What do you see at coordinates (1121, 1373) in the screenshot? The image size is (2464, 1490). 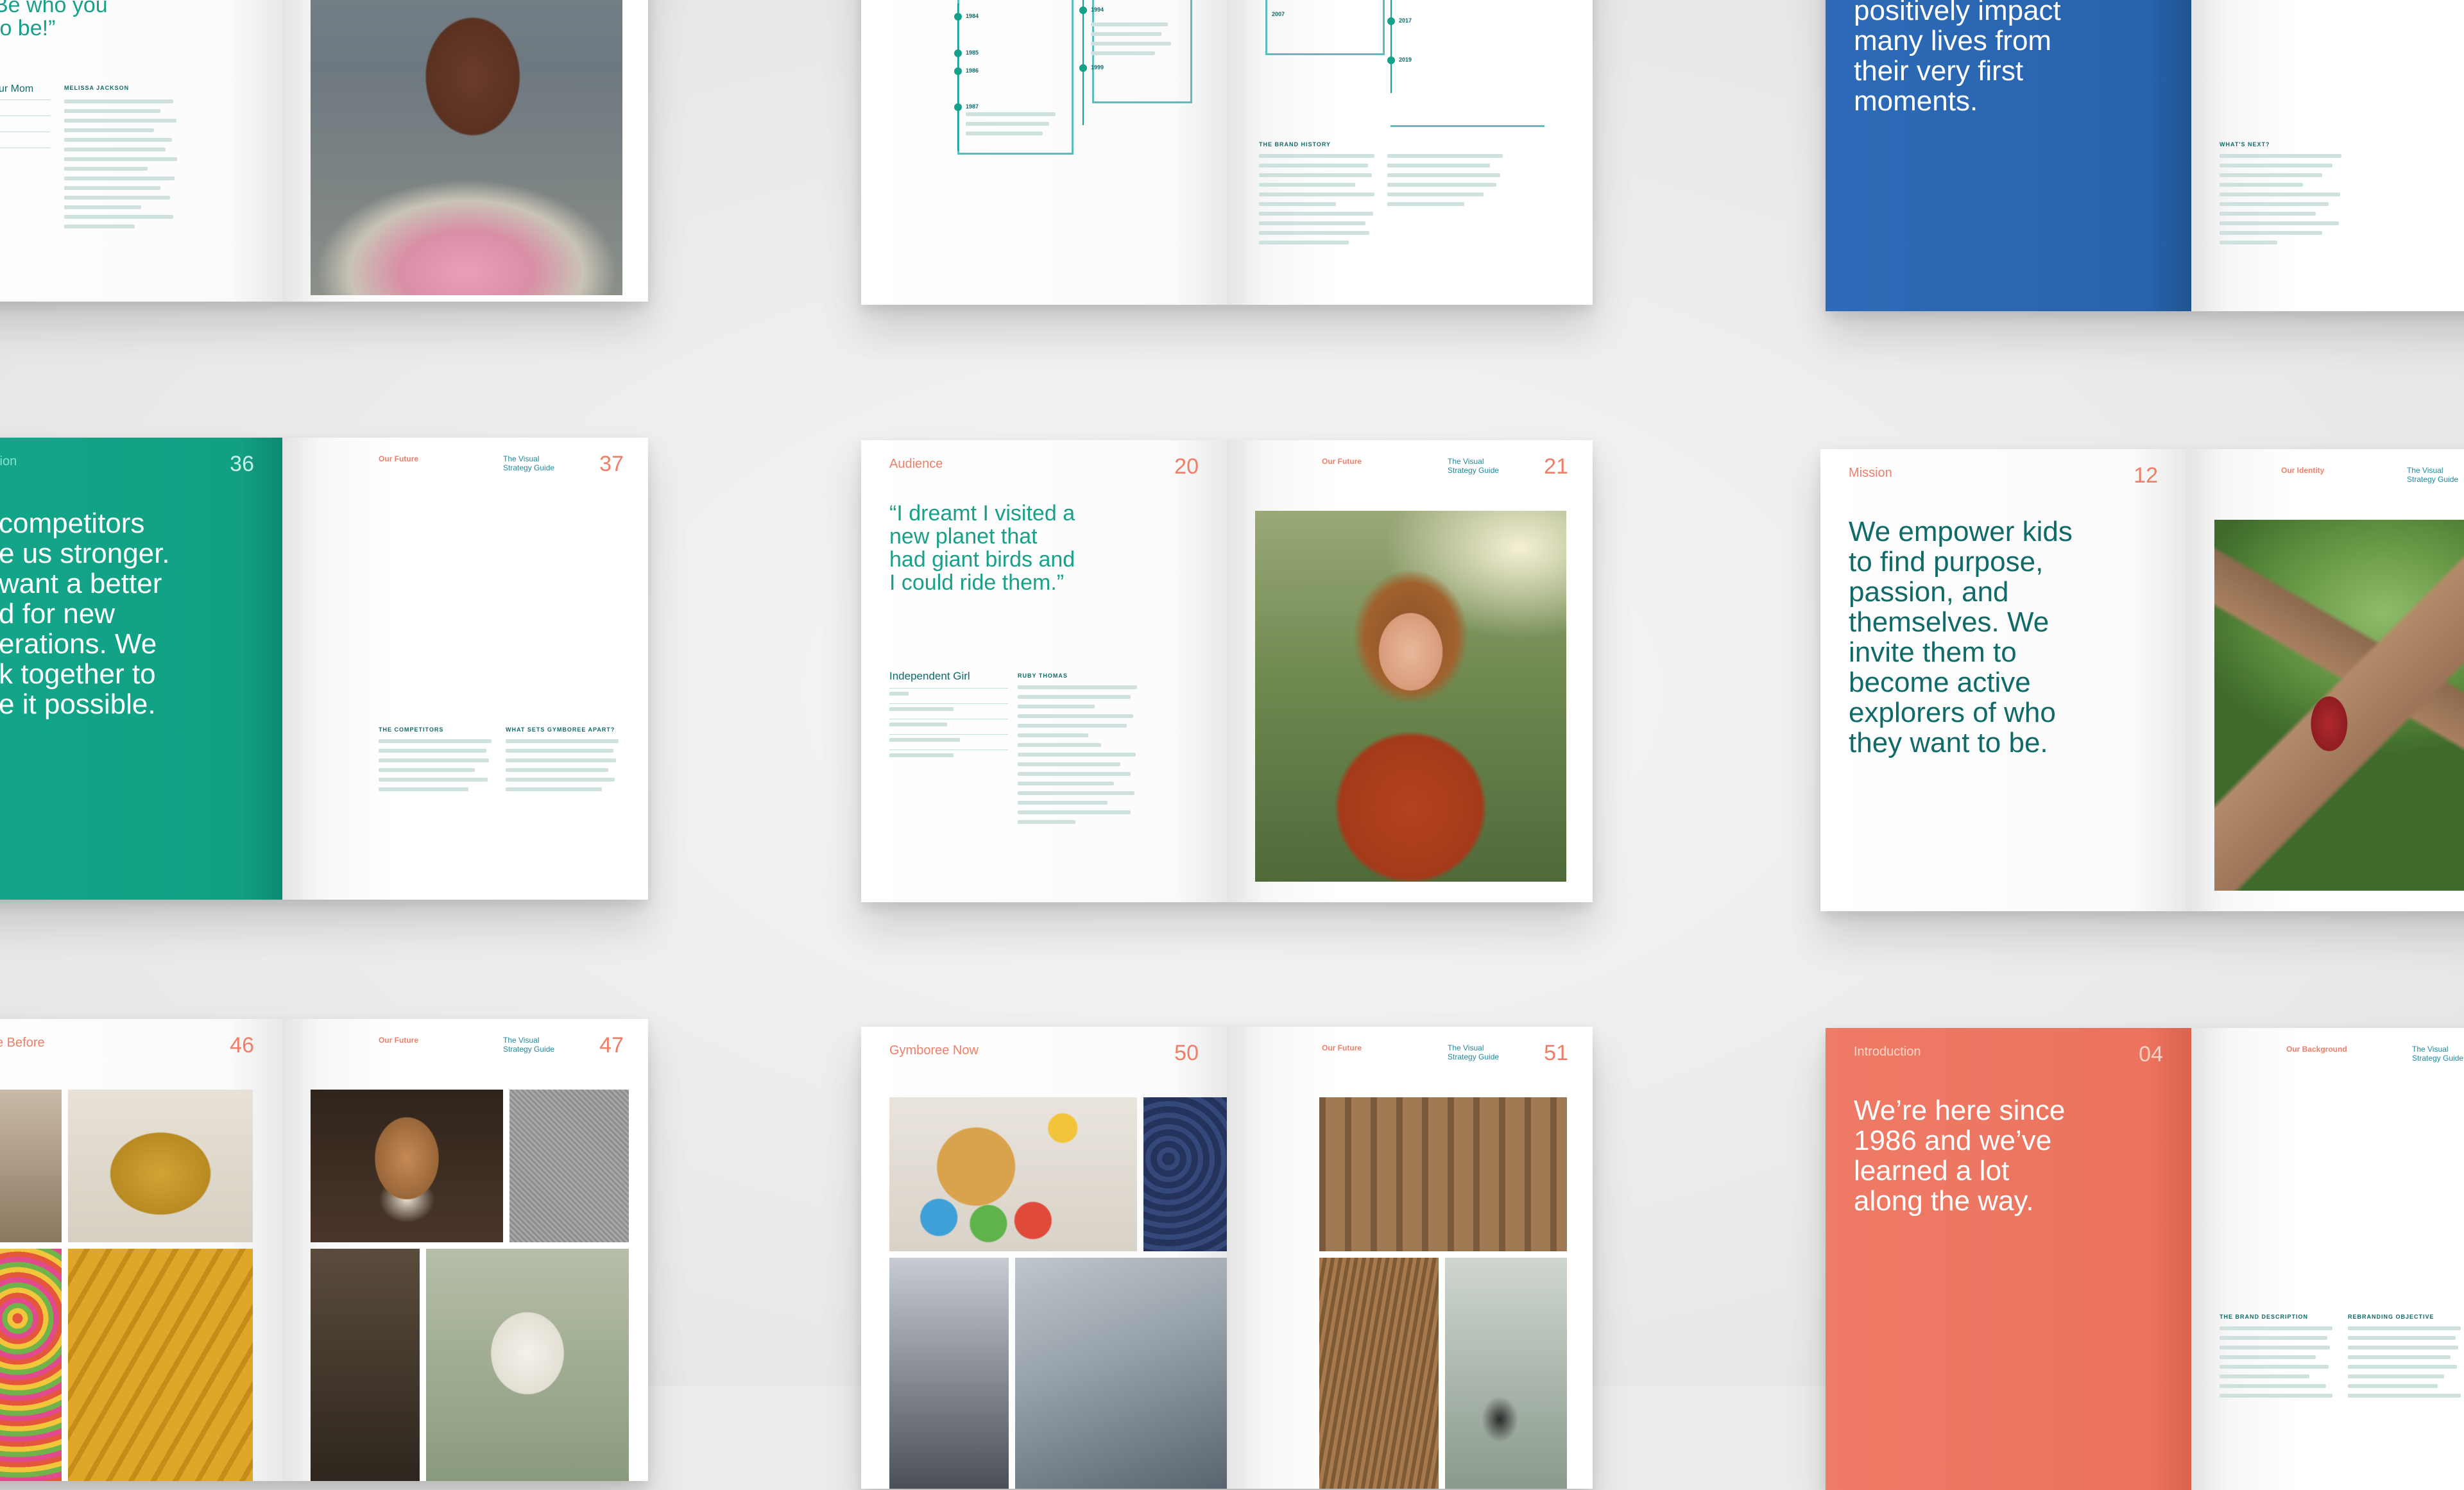 I see `newspaper-photo` at bounding box center [1121, 1373].